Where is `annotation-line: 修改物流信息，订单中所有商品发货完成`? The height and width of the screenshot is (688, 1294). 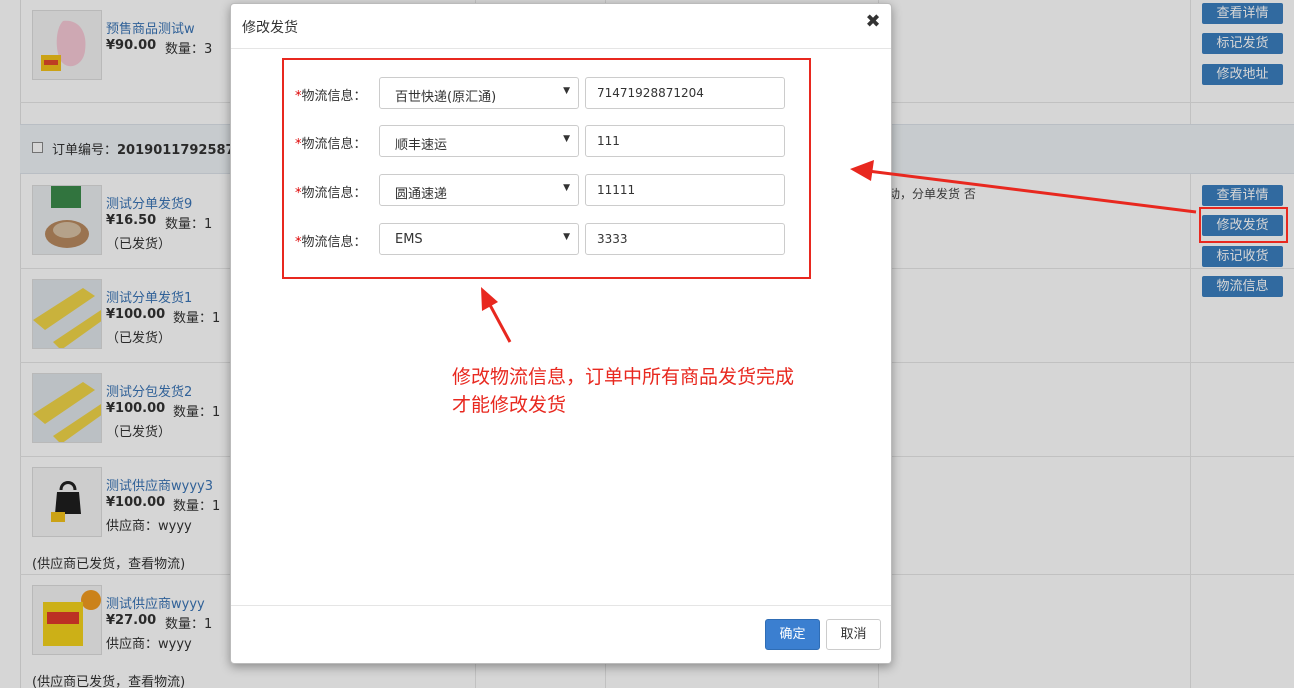
annotation-line: 修改物流信息，订单中所有商品发货完成 is located at coordinates (623, 377).